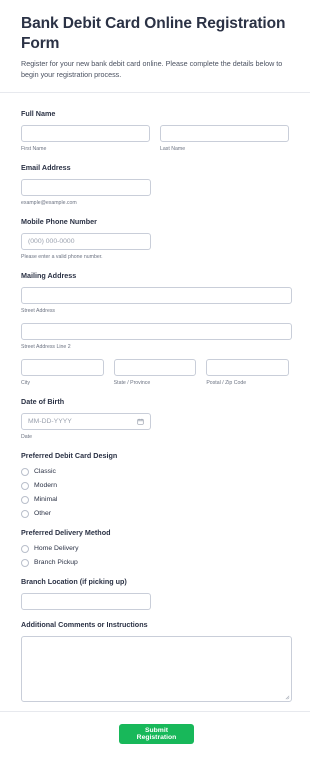 This screenshot has width=320, height=761. Describe the element at coordinates (74, 581) in the screenshot. I see `branch-label: Branch Location (if picking up)` at that location.